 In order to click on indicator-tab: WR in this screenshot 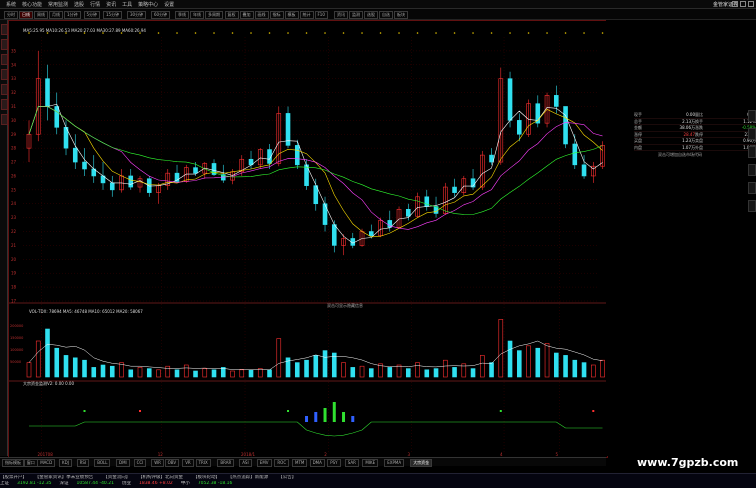, I will do `click(157, 463)`.